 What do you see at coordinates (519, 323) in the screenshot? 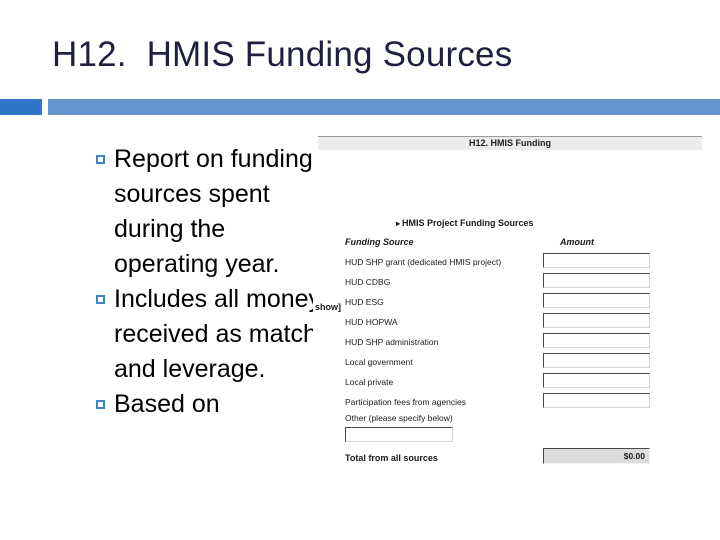
I see `table-row: HUD HOPWA` at bounding box center [519, 323].